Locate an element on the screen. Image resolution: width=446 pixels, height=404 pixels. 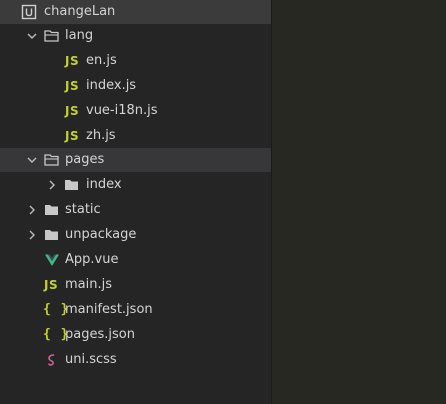
project-name-label: changeLan is located at coordinates (80, 11).